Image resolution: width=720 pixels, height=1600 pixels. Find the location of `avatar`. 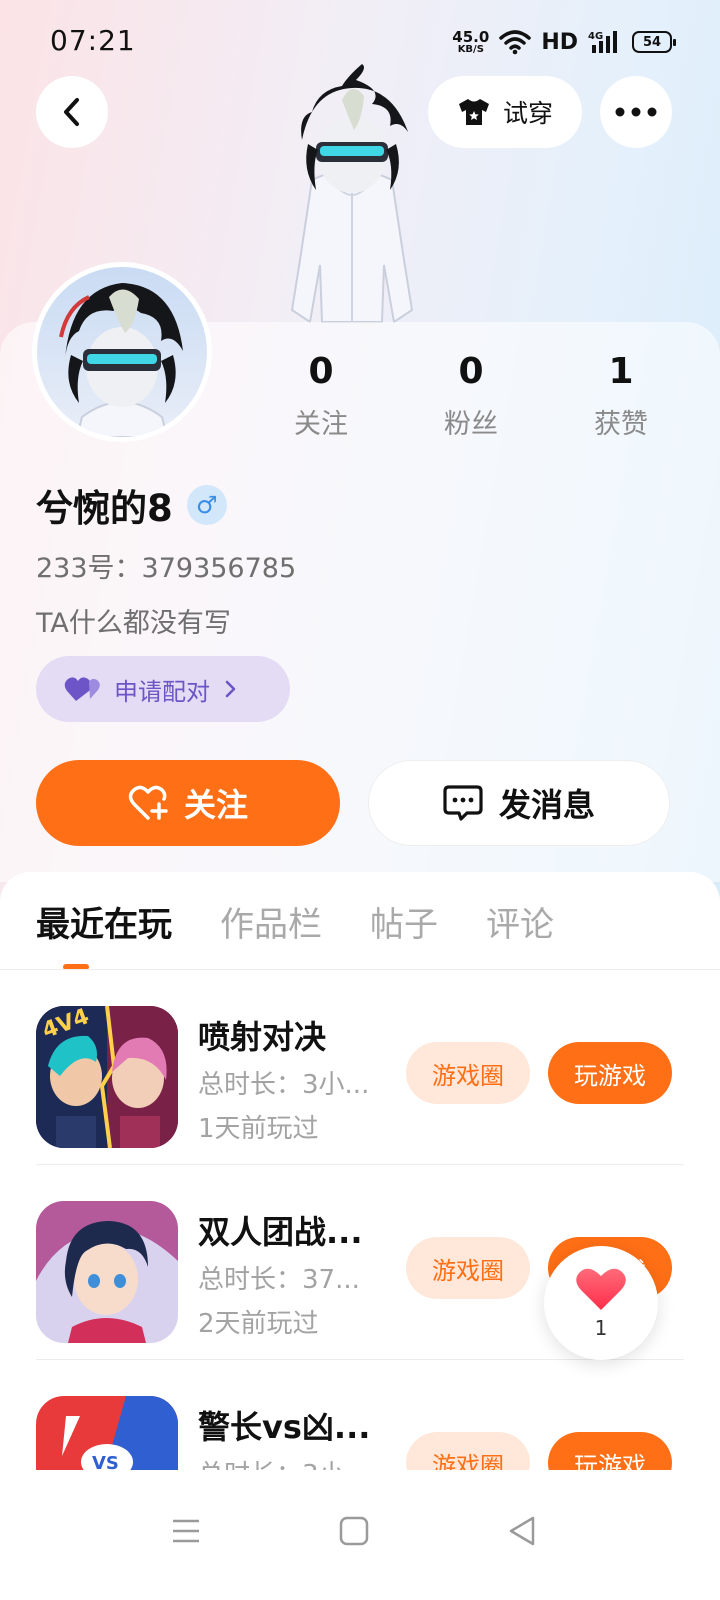

avatar is located at coordinates (122, 352).